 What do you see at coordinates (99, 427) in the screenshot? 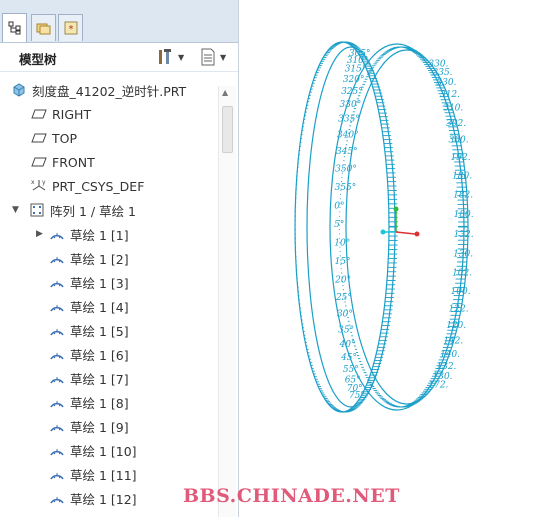
I see `tree-item-label: 草绘 1 [9]` at bounding box center [99, 427].